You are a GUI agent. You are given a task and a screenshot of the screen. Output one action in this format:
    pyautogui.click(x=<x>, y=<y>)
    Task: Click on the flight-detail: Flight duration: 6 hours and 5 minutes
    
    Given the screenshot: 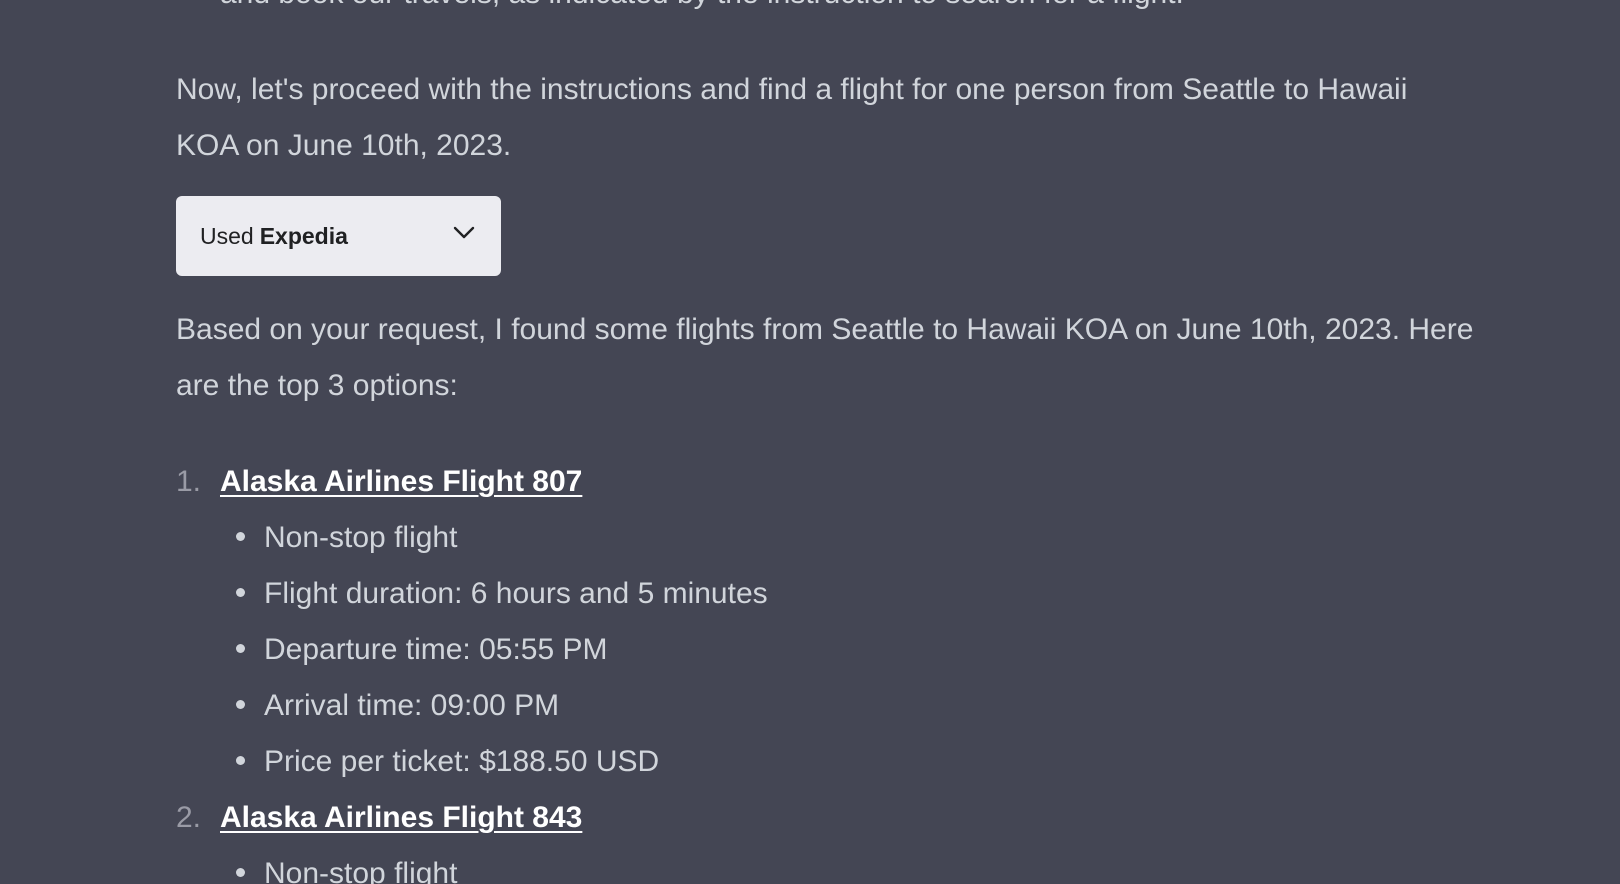 What is the action you would take?
    pyautogui.click(x=848, y=594)
    